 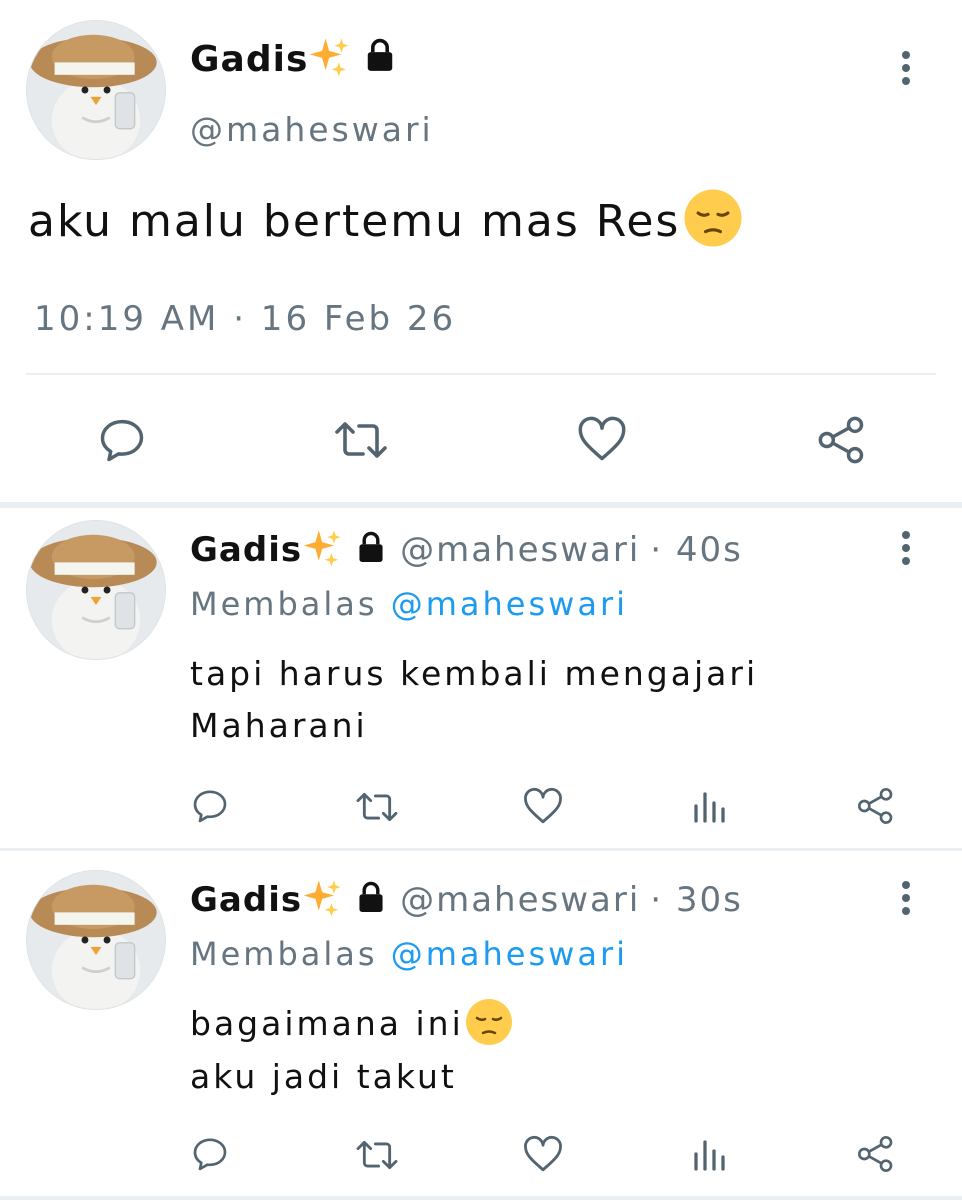 I want to click on reply-text-line: bagaimana ini, so click(x=352, y=1024).